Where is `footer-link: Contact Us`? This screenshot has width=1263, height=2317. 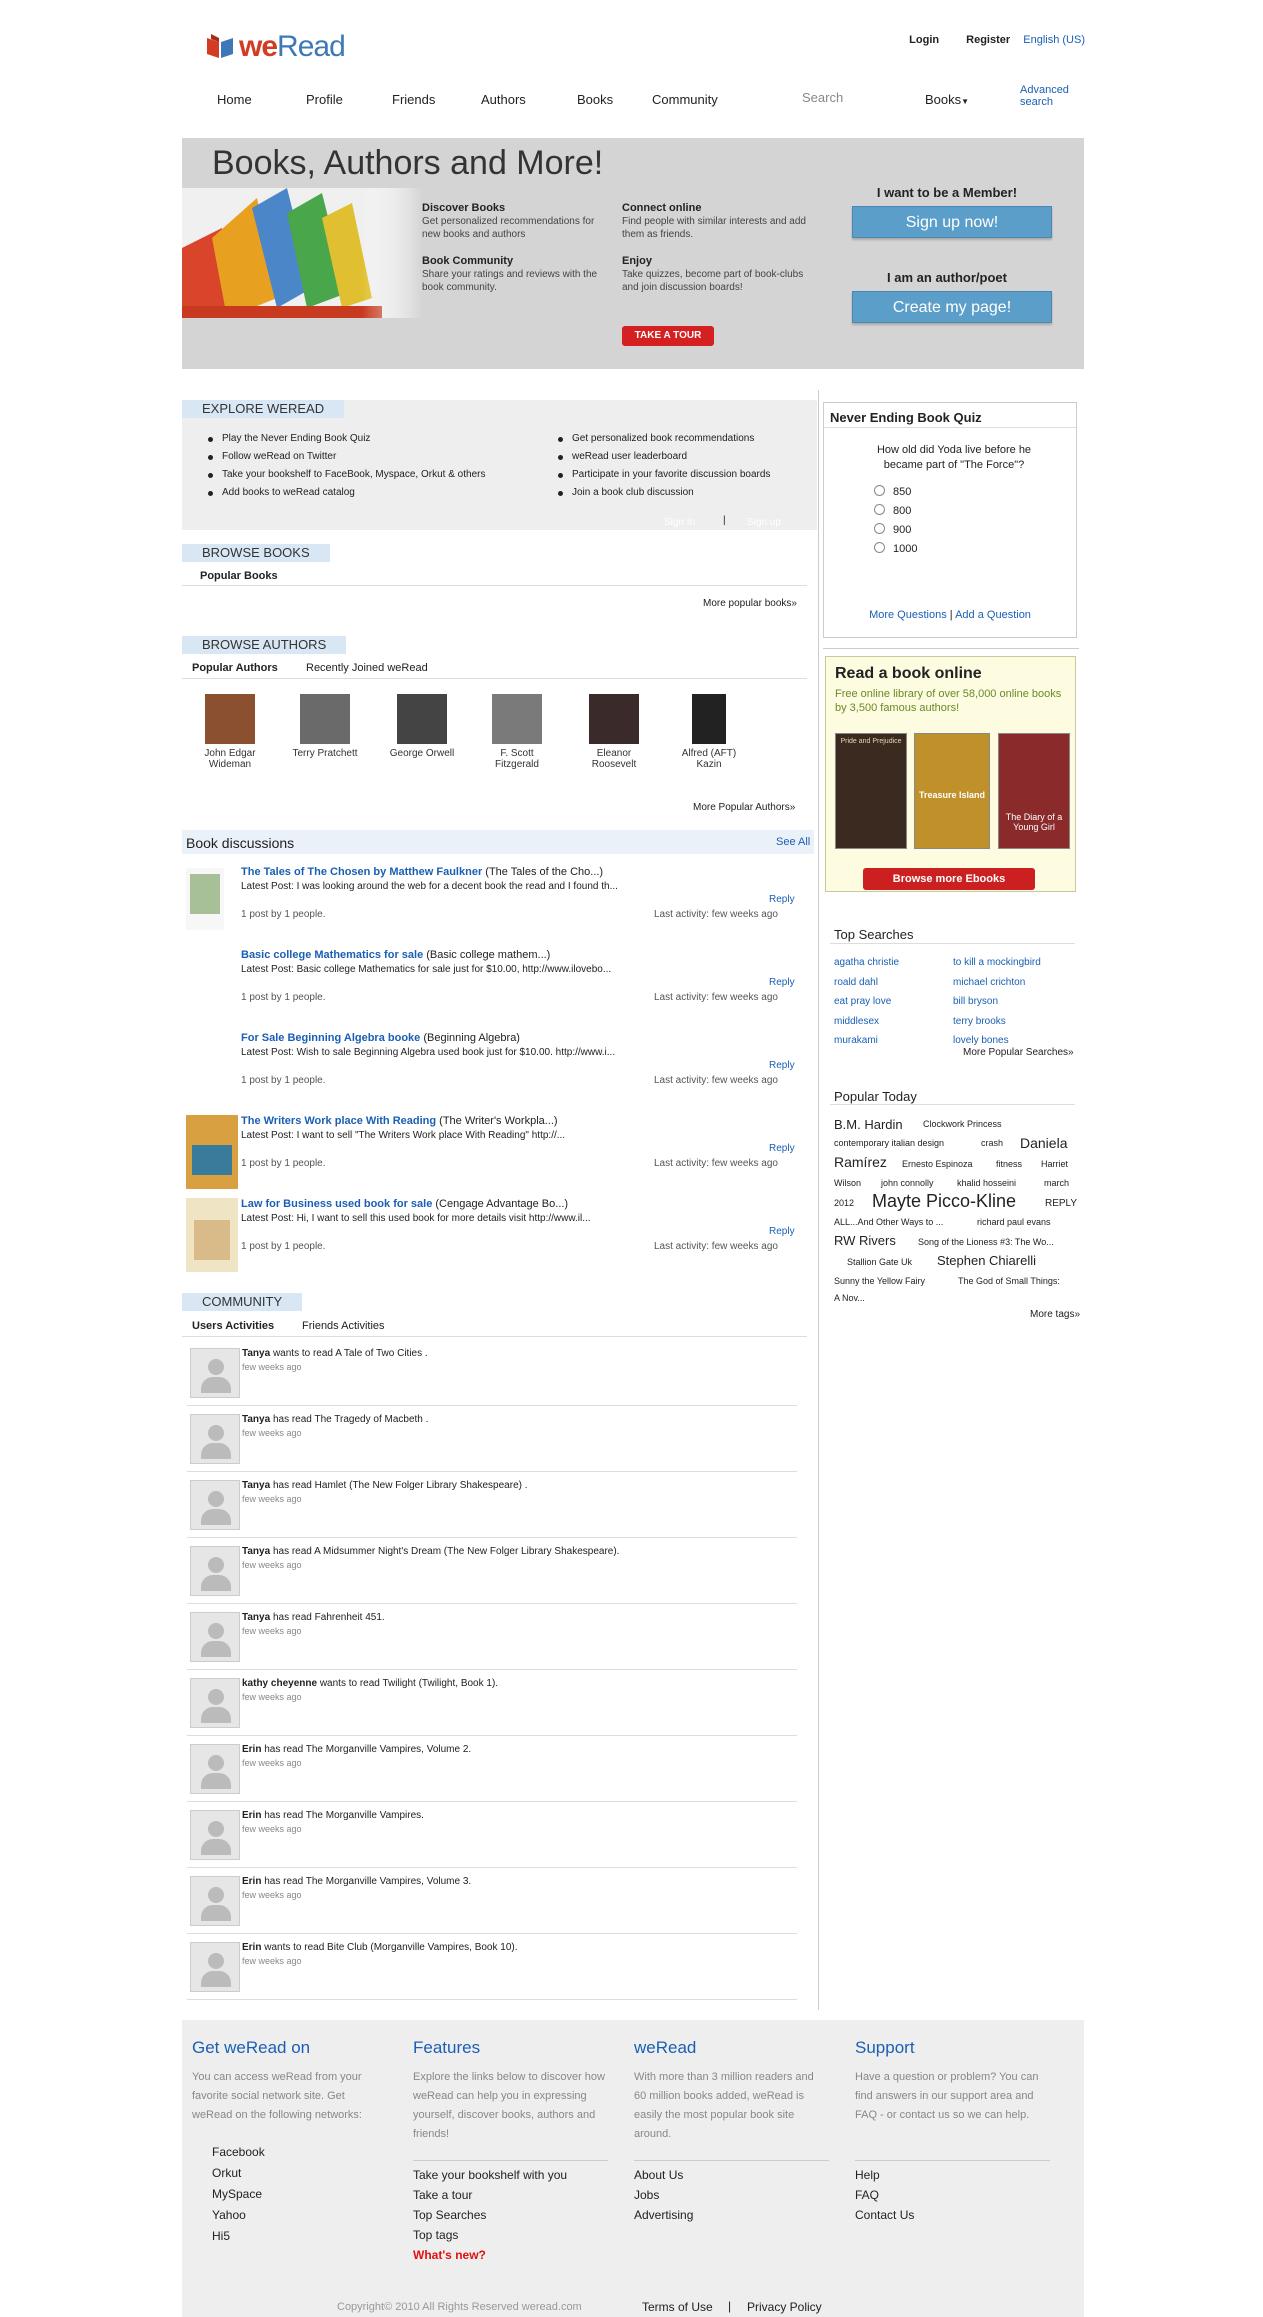 footer-link: Contact Us is located at coordinates (884, 2215).